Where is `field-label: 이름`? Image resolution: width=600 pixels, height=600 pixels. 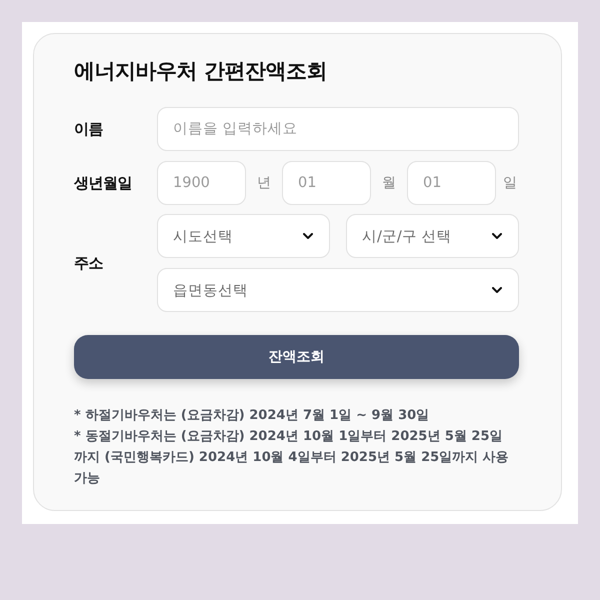
field-label: 이름 is located at coordinates (89, 129).